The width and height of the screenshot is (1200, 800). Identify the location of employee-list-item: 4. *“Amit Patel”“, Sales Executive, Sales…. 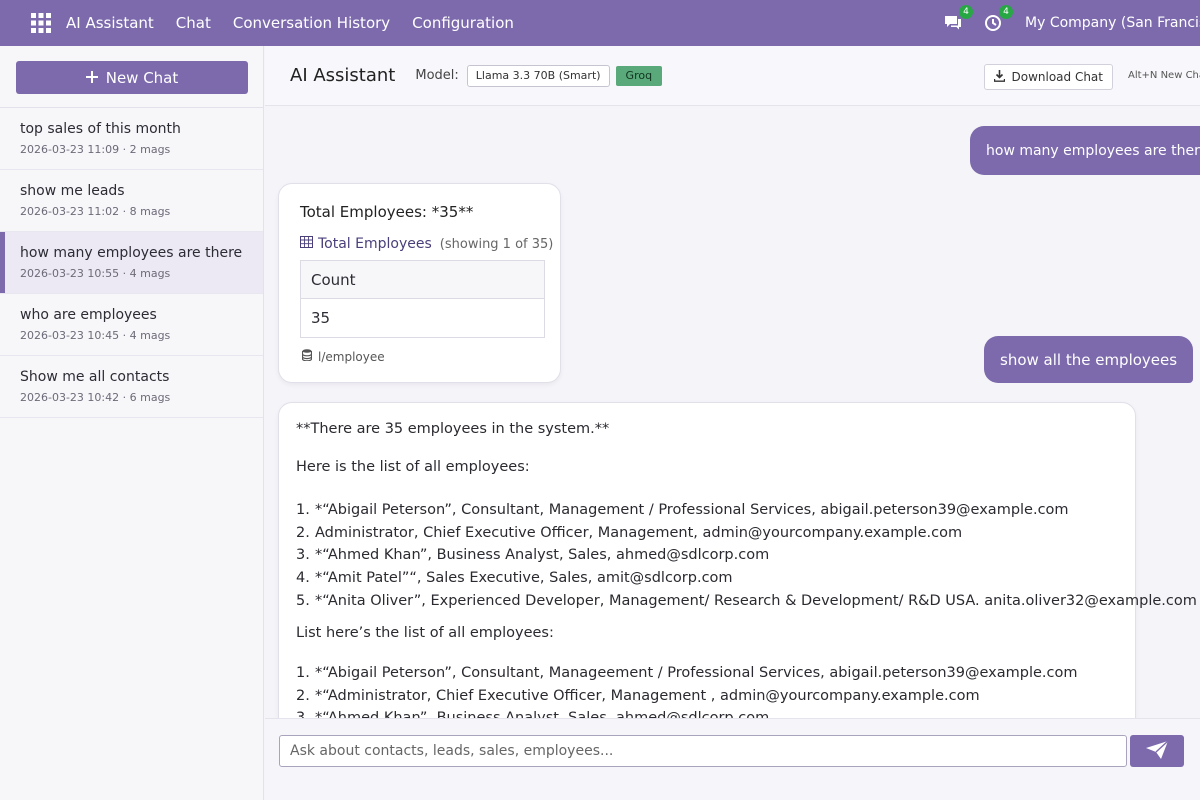
(514, 578).